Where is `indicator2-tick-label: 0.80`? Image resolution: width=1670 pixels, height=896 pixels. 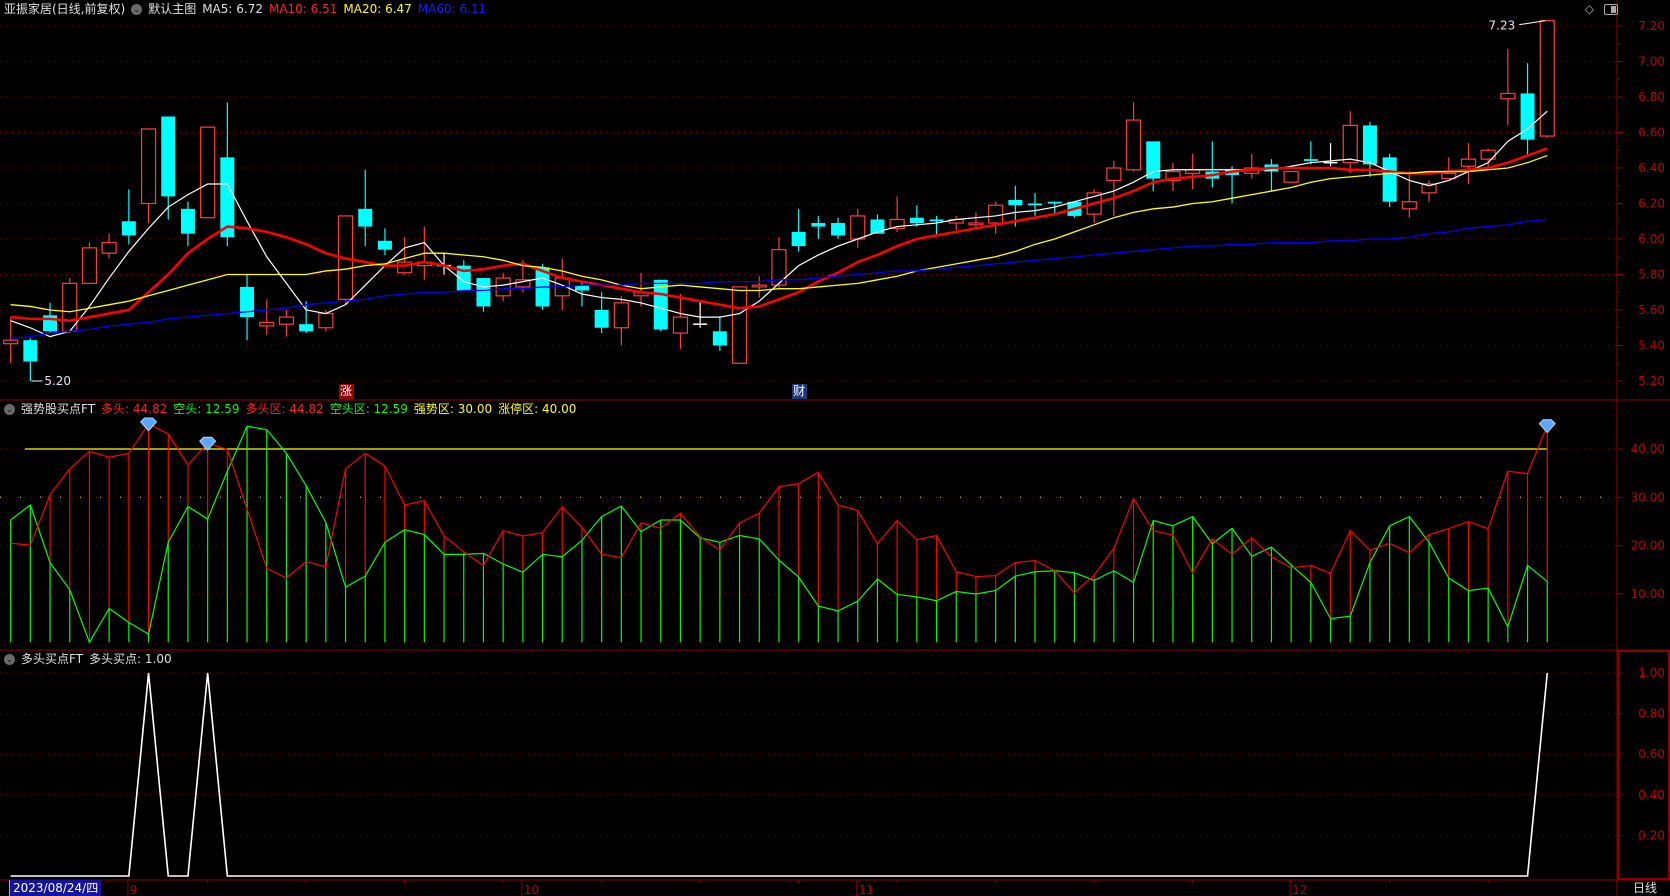
indicator2-tick-label: 0.80 is located at coordinates (1651, 714).